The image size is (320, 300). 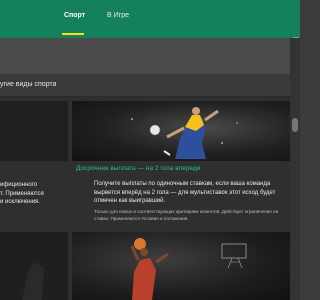 What do you see at coordinates (33, 281) in the screenshot?
I see `player-silhouette` at bounding box center [33, 281].